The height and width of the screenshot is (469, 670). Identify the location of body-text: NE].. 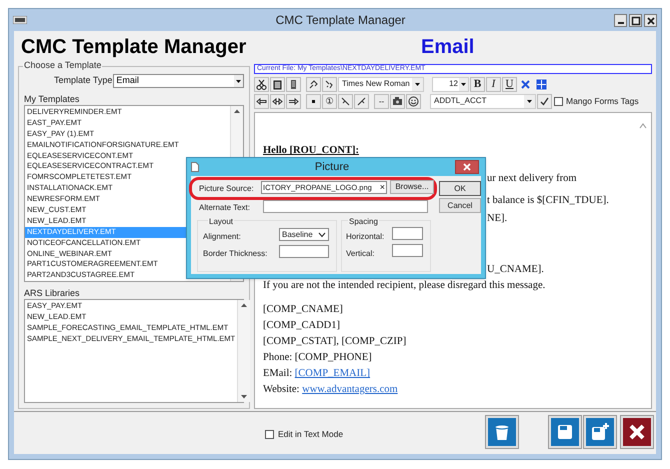
(497, 219).